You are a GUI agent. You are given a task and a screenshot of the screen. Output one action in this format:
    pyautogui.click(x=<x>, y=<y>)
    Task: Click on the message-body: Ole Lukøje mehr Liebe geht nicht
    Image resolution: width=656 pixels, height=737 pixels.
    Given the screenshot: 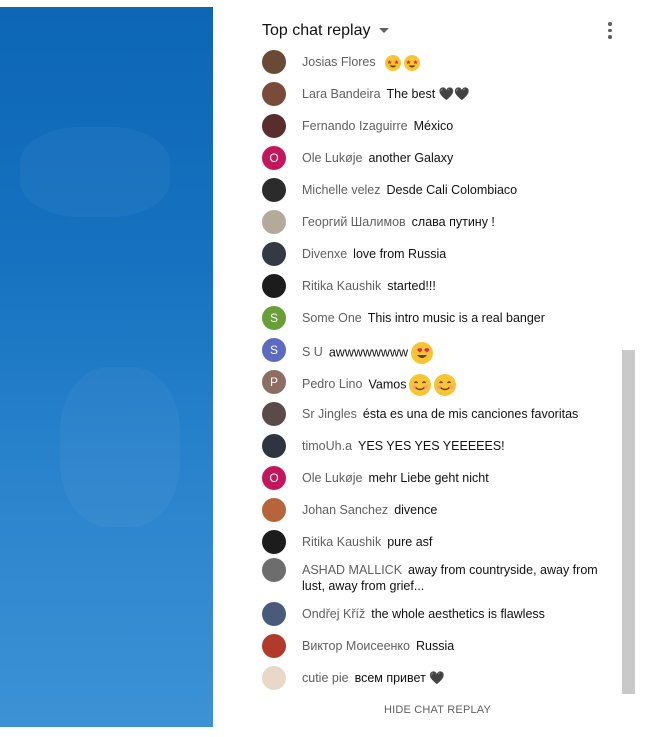 What is the action you would take?
    pyautogui.click(x=454, y=478)
    